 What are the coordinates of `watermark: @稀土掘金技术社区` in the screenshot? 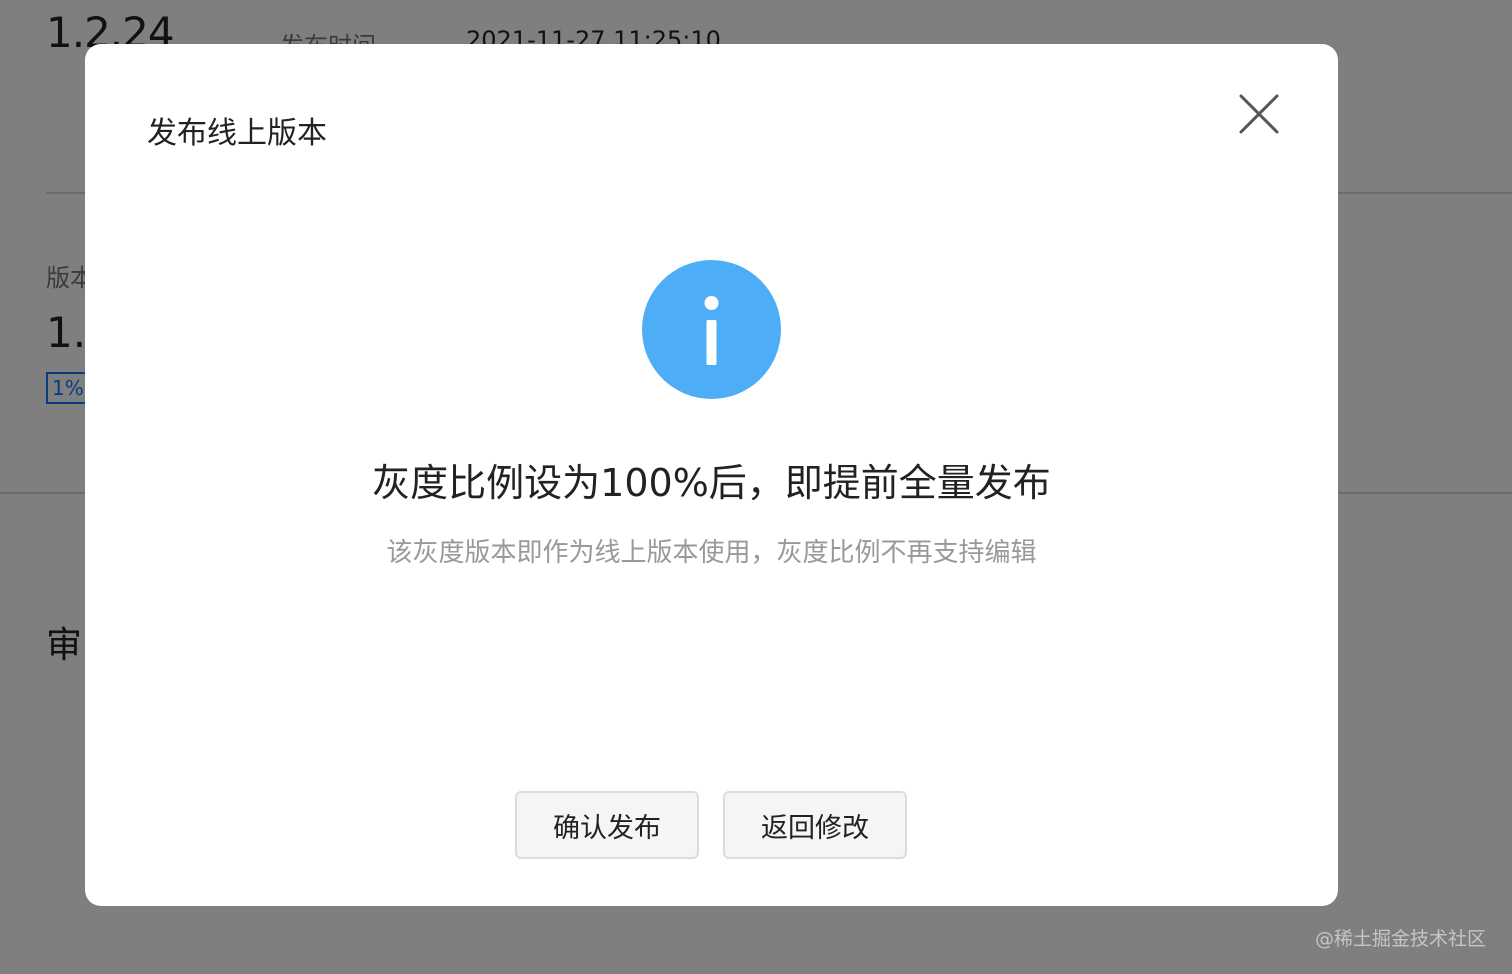 It's located at (1400, 939).